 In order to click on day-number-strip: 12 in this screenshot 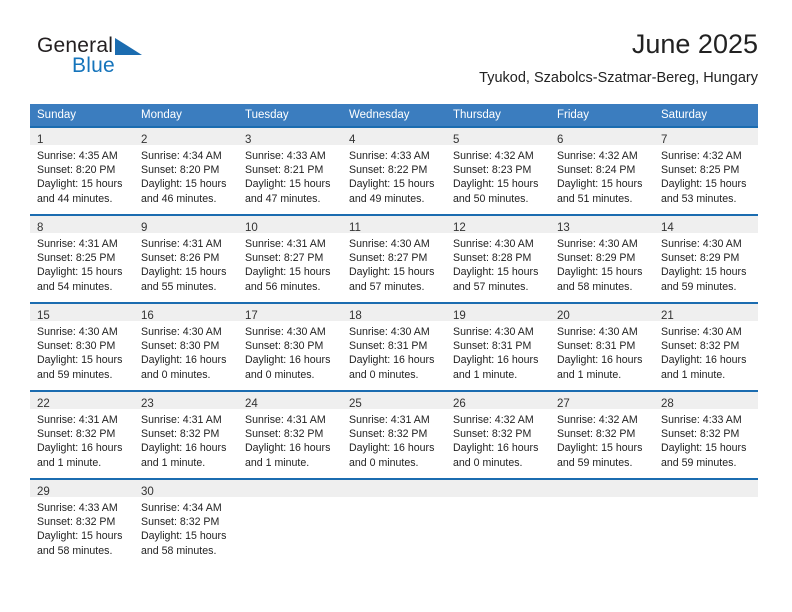, I will do `click(498, 225)`.